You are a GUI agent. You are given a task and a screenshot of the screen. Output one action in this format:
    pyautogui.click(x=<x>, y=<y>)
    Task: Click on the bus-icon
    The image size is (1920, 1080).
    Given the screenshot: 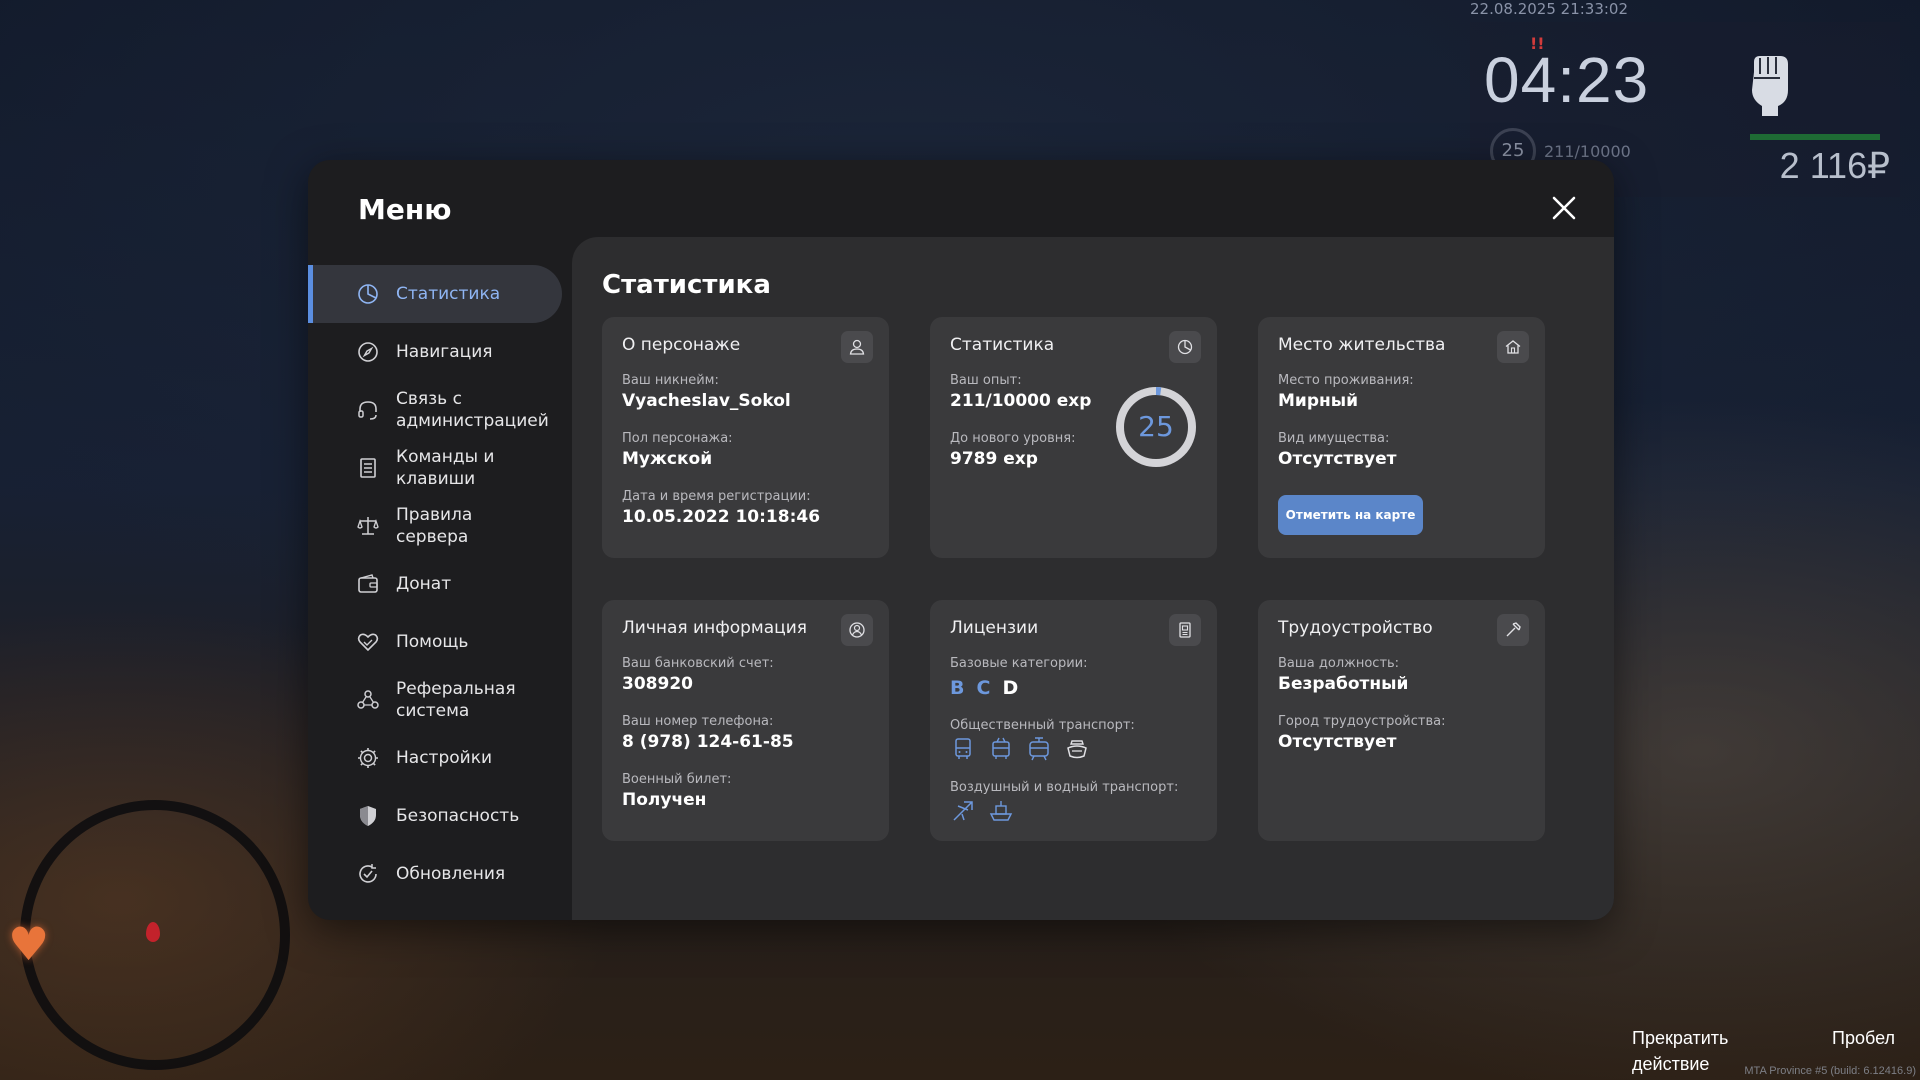 What is the action you would take?
    pyautogui.click(x=963, y=748)
    